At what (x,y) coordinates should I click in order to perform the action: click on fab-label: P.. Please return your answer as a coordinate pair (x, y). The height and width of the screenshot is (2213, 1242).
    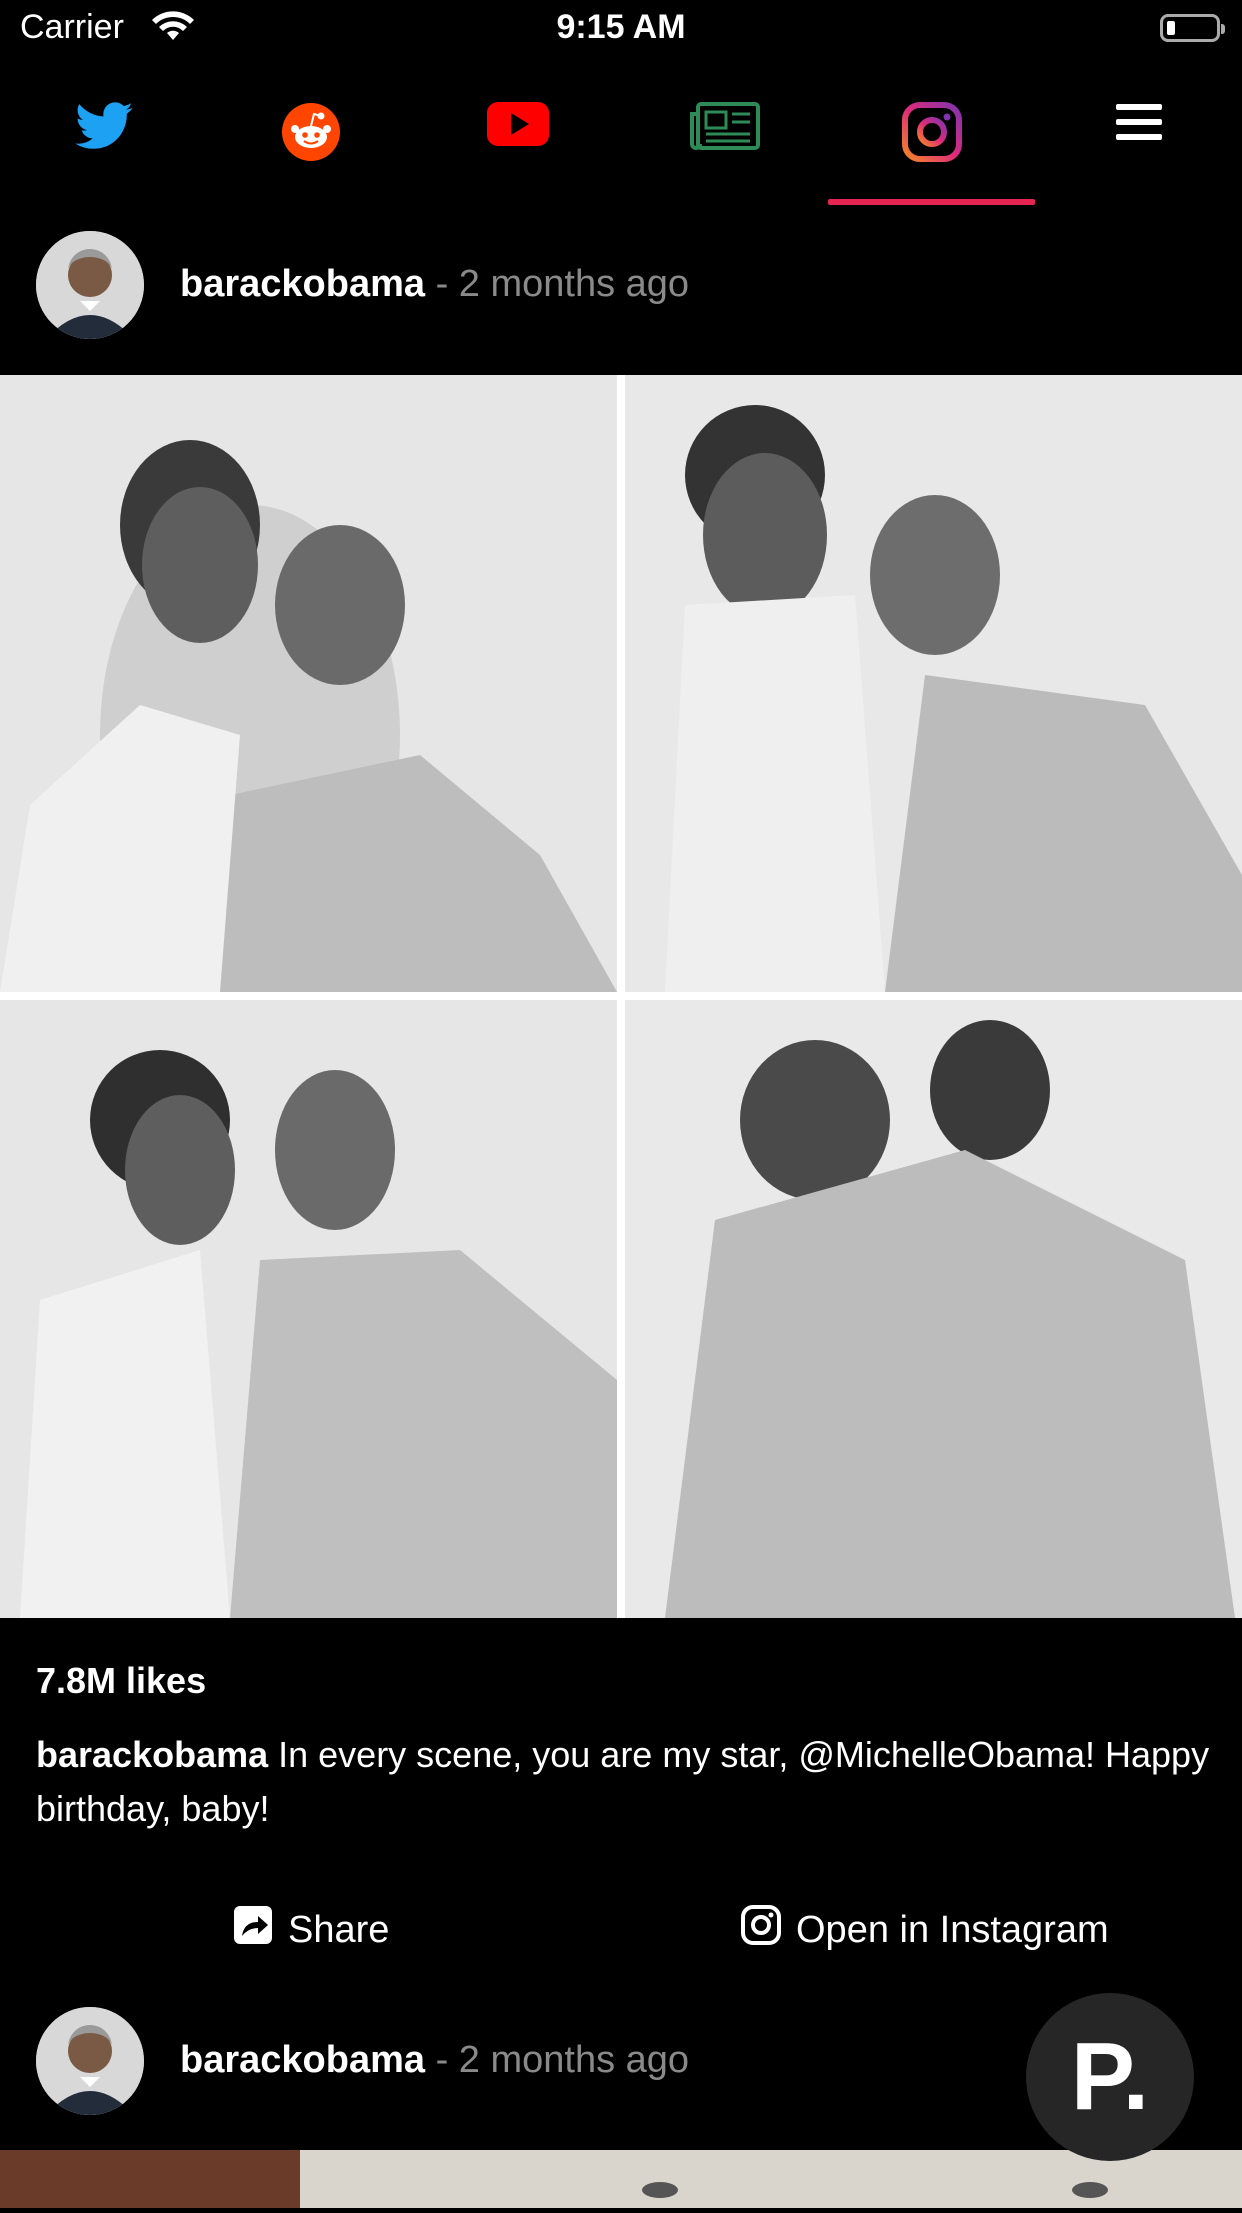
    Looking at the image, I should click on (1110, 2076).